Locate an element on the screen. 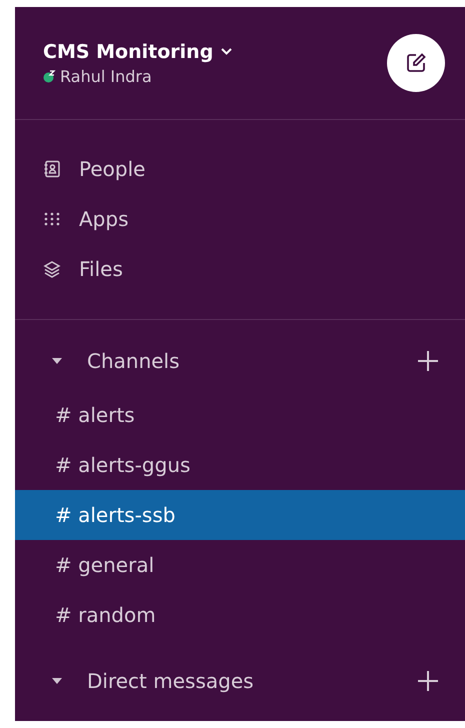  channel-item: # alerts is located at coordinates (240, 415).